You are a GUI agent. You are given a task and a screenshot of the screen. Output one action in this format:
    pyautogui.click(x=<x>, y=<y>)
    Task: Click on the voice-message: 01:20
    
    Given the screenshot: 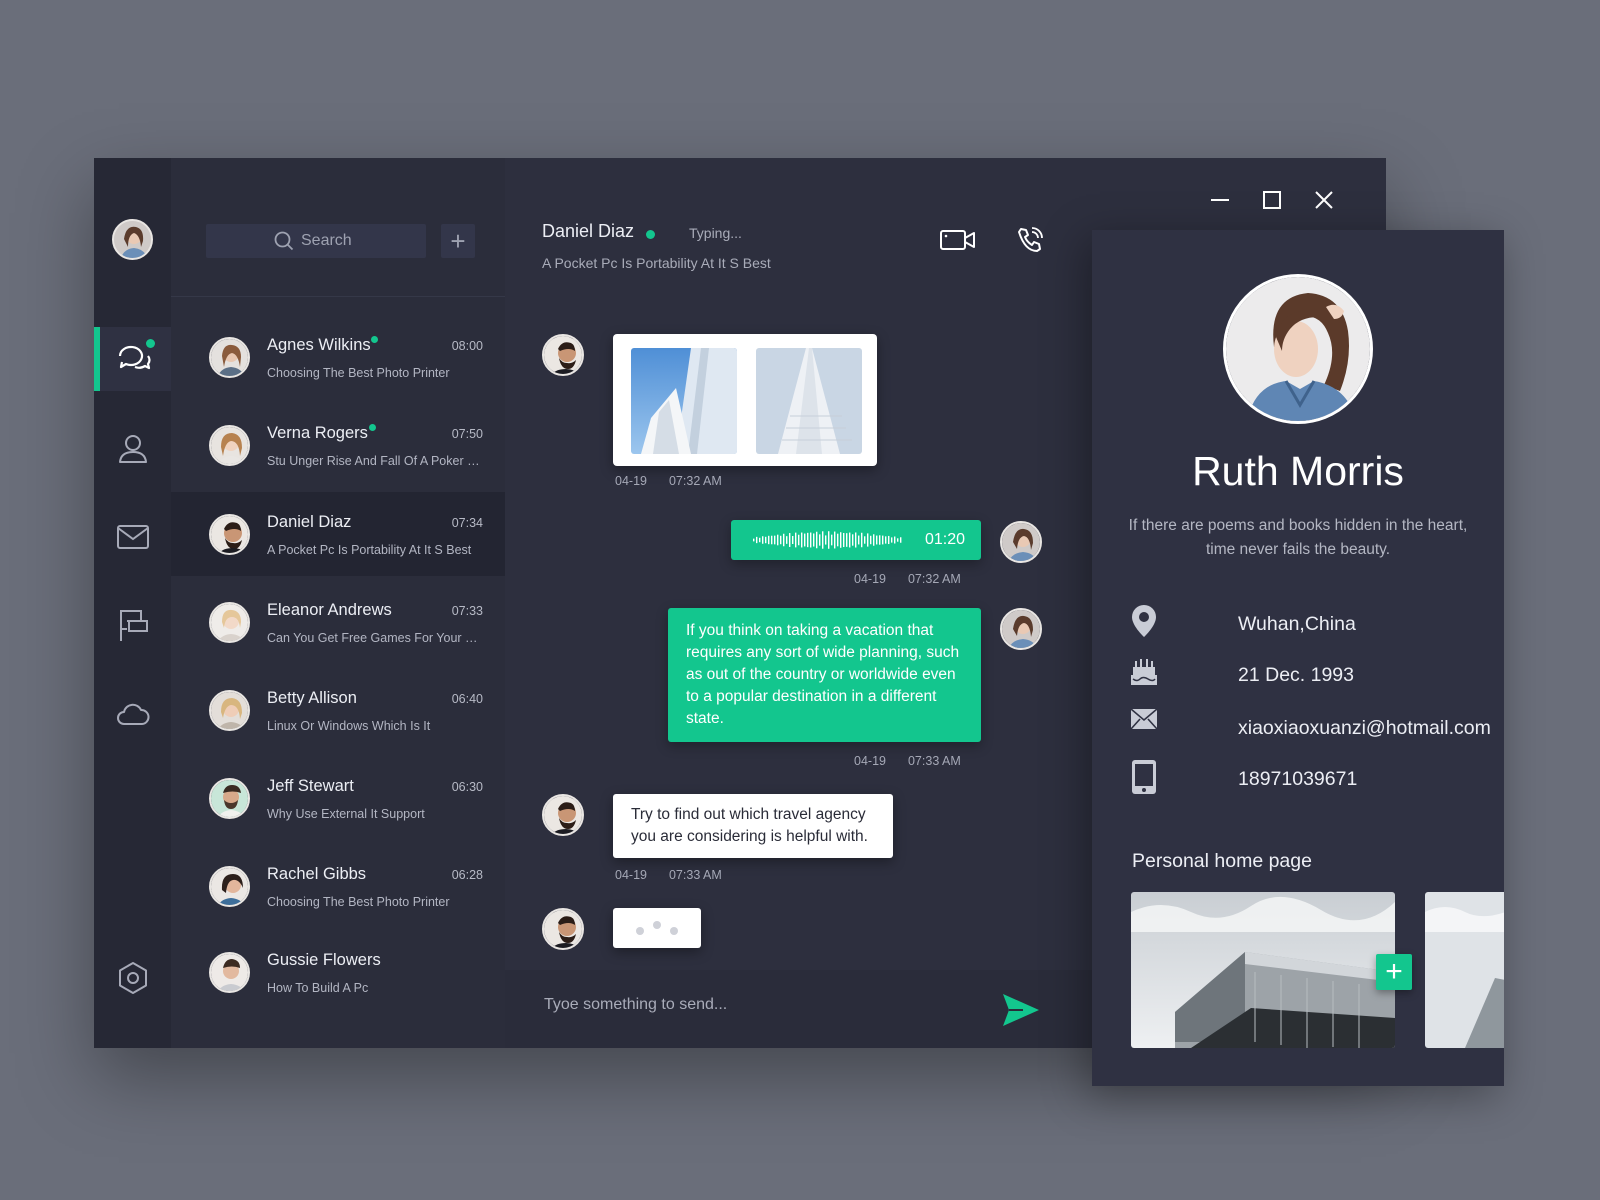 What is the action you would take?
    pyautogui.click(x=856, y=540)
    